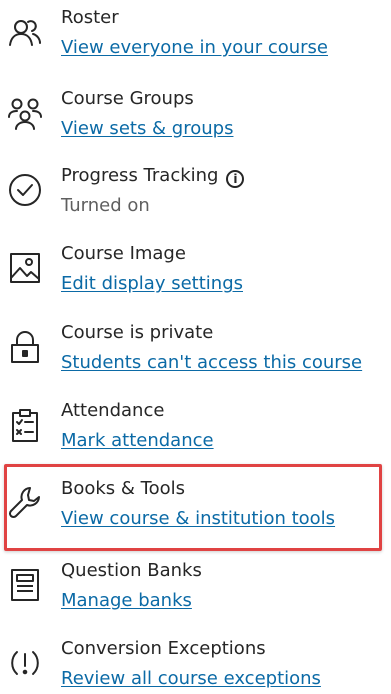 Image resolution: width=391 pixels, height=694 pixels. I want to click on books-tools-link: View course & institution tools, so click(198, 519).